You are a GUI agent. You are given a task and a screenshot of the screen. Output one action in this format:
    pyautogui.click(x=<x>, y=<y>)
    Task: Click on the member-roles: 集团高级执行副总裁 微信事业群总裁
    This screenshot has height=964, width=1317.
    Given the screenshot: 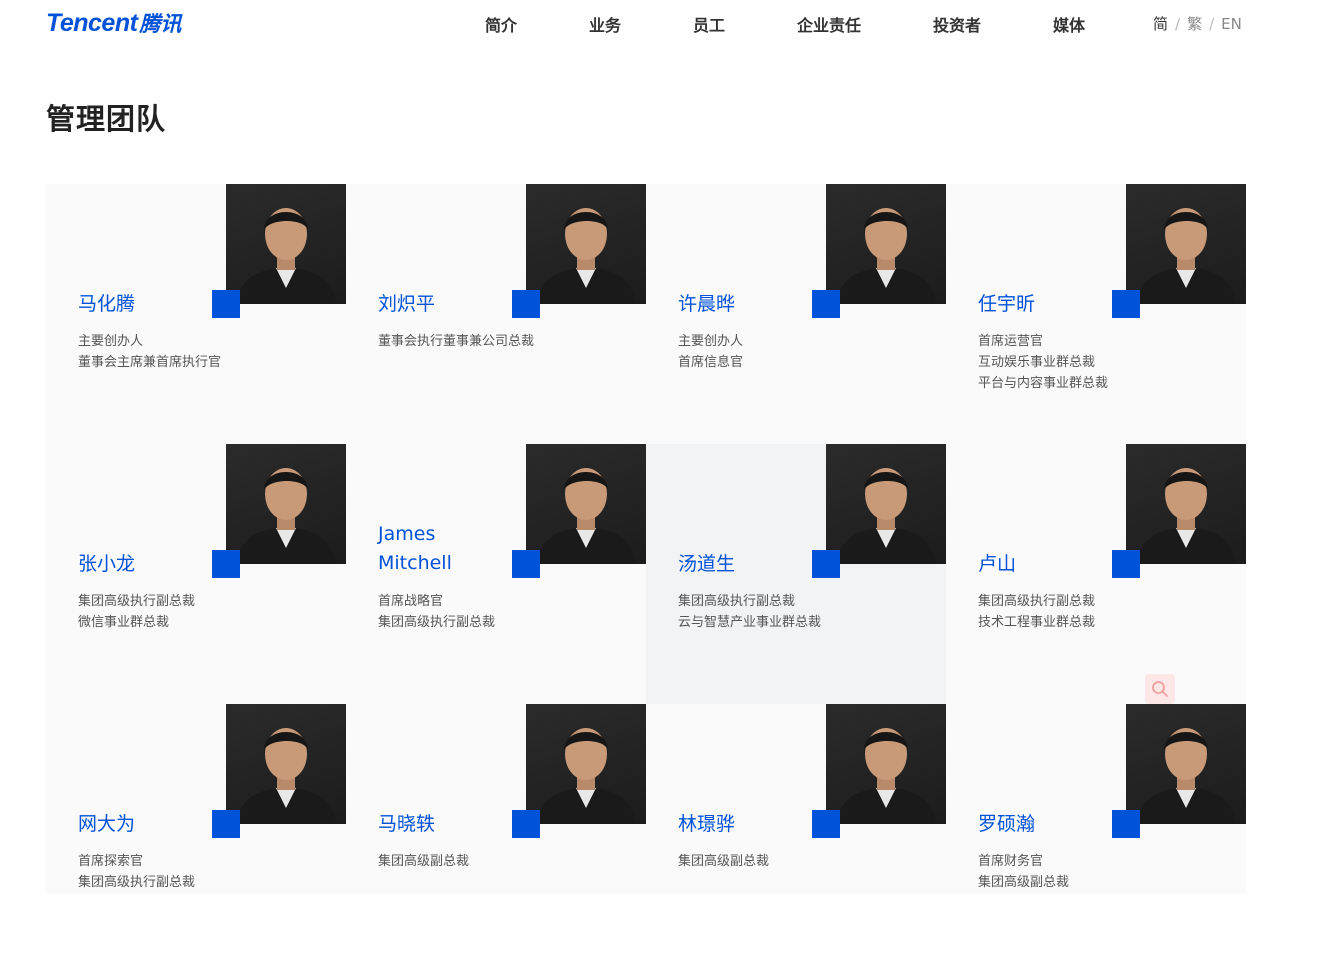 What is the action you would take?
    pyautogui.click(x=203, y=612)
    